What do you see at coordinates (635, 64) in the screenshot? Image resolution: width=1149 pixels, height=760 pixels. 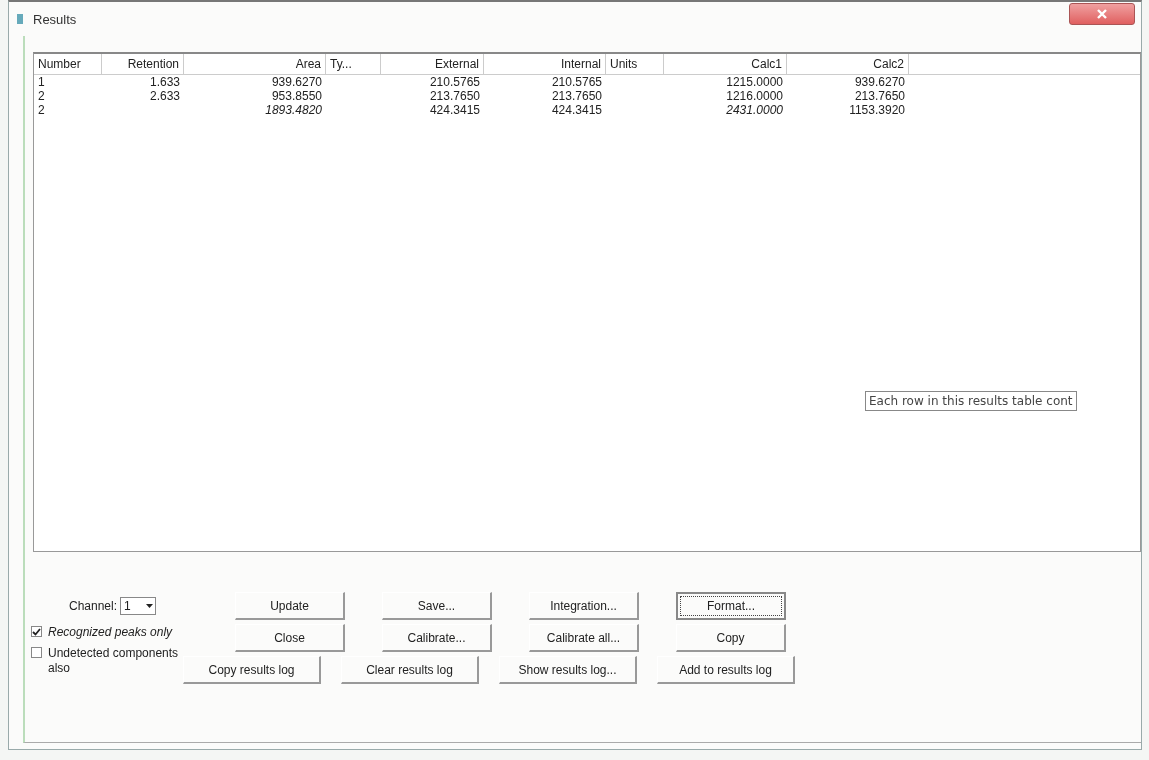 I see `column-header: Units` at bounding box center [635, 64].